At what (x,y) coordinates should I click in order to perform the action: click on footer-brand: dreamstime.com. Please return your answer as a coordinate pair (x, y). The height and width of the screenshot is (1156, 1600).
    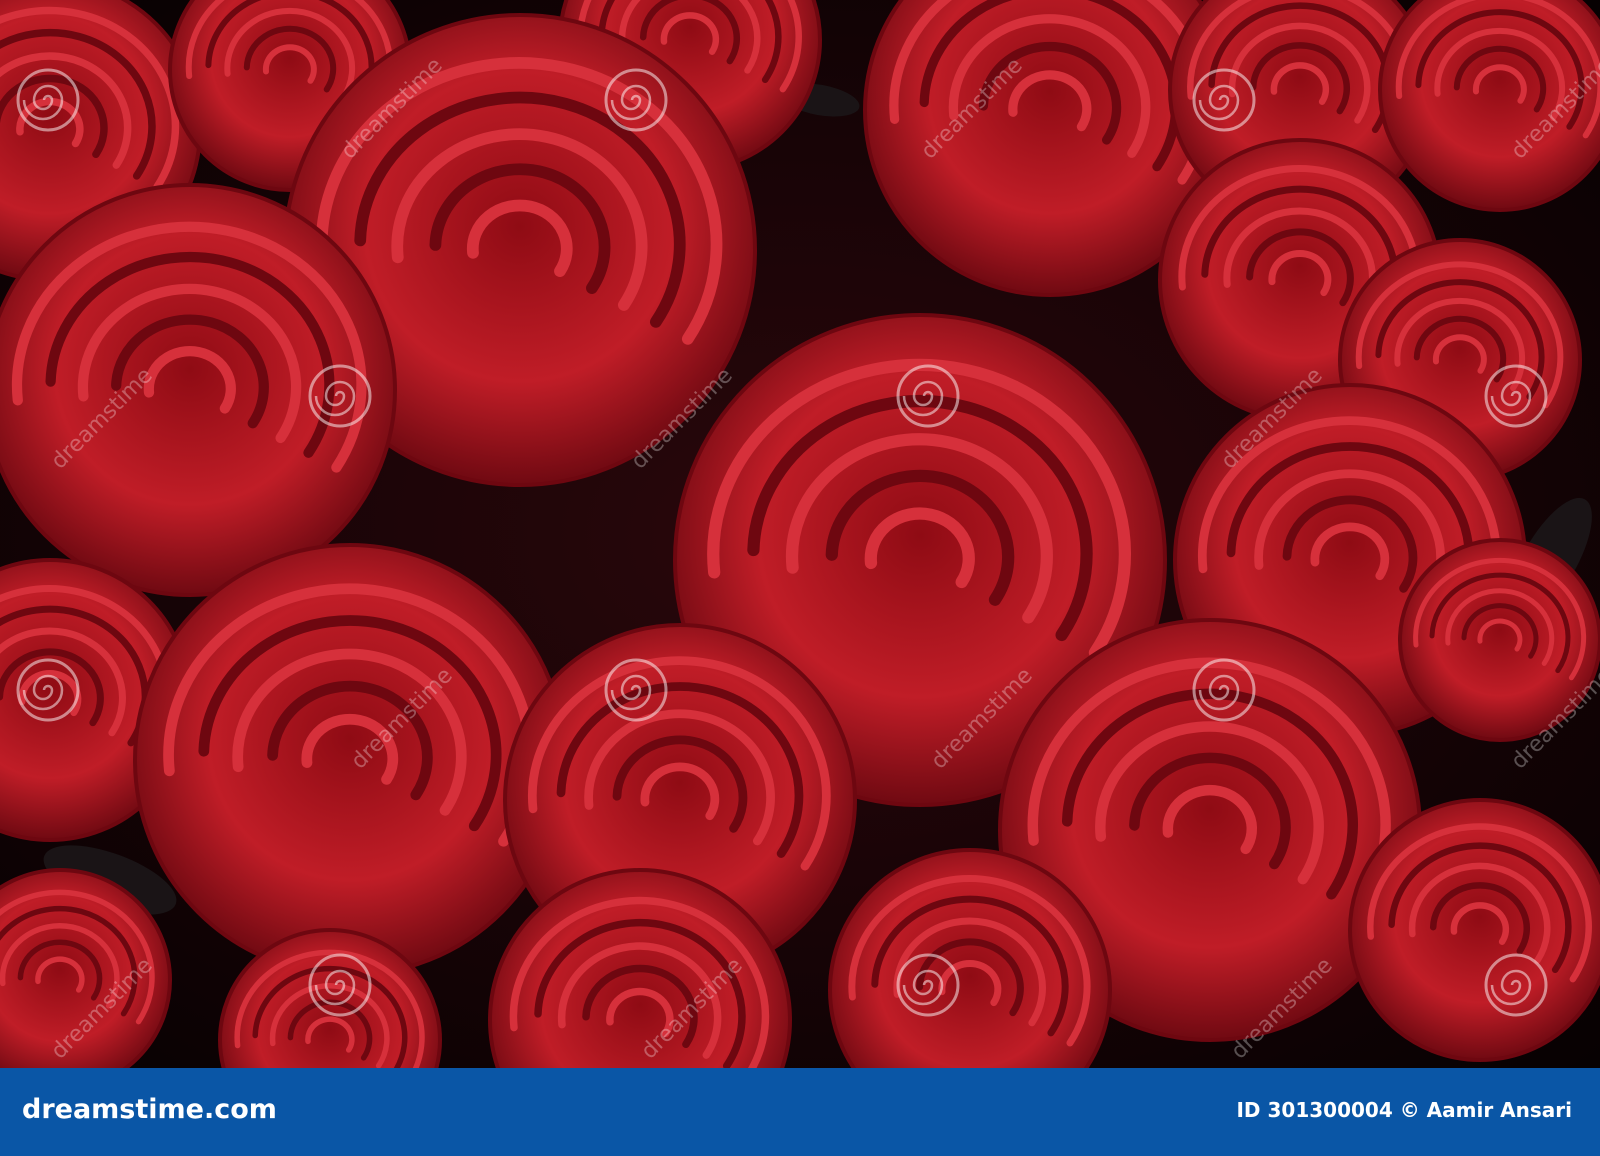
    Looking at the image, I should click on (149, 1109).